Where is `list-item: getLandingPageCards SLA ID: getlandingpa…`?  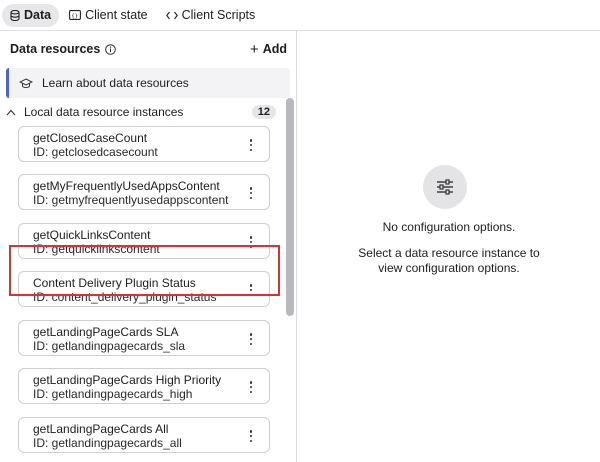
list-item: getLandingPageCards SLA ID: getlandingpa… is located at coordinates (144, 338).